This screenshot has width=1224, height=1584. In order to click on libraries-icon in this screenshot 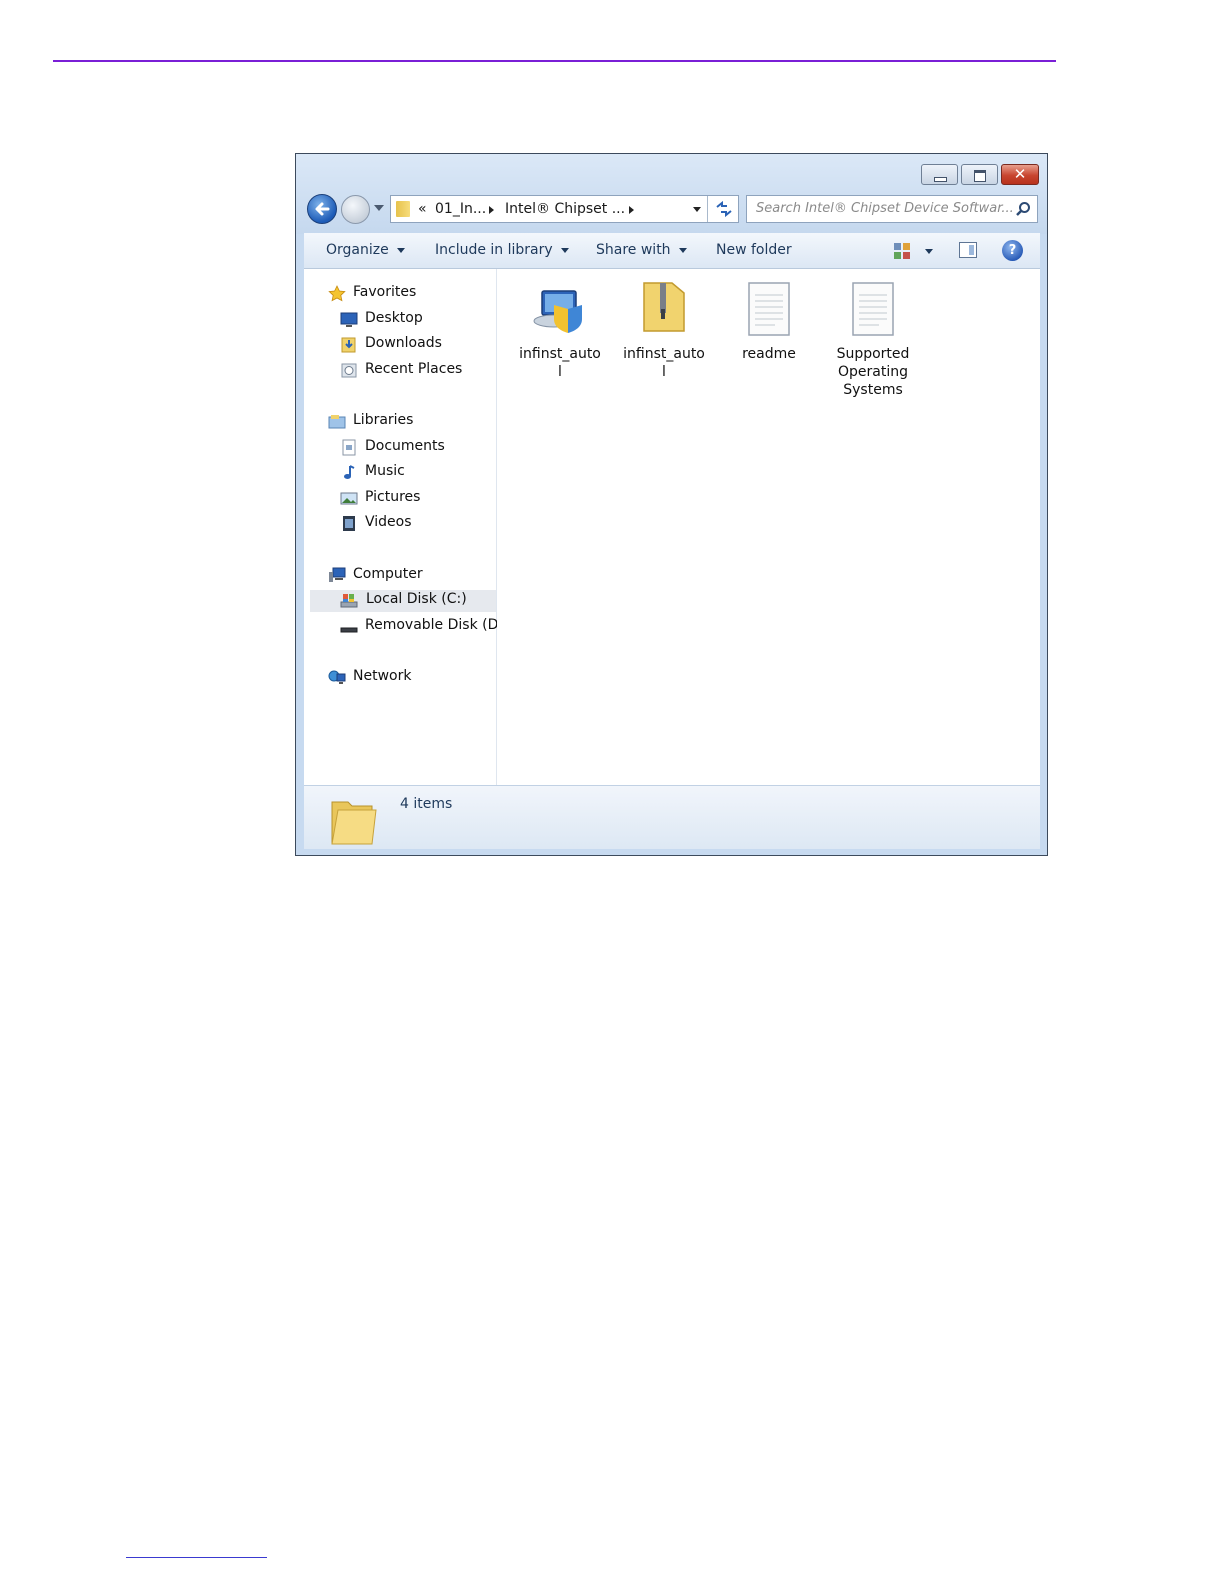, I will do `click(337, 422)`.